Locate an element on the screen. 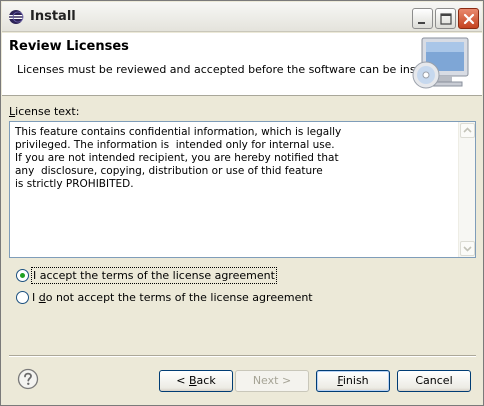 This screenshot has height=406, width=484. license-text-label: License text: is located at coordinates (44, 111).